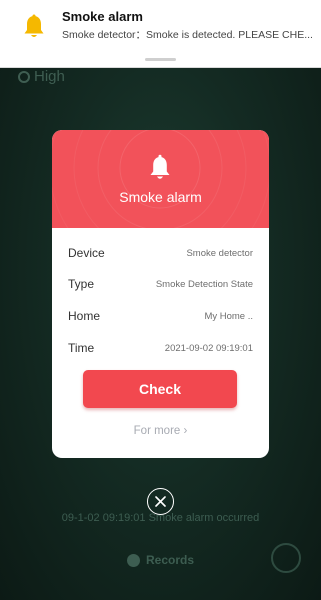 The height and width of the screenshot is (600, 321). Describe the element at coordinates (170, 560) in the screenshot. I see `records-label: Records` at that location.